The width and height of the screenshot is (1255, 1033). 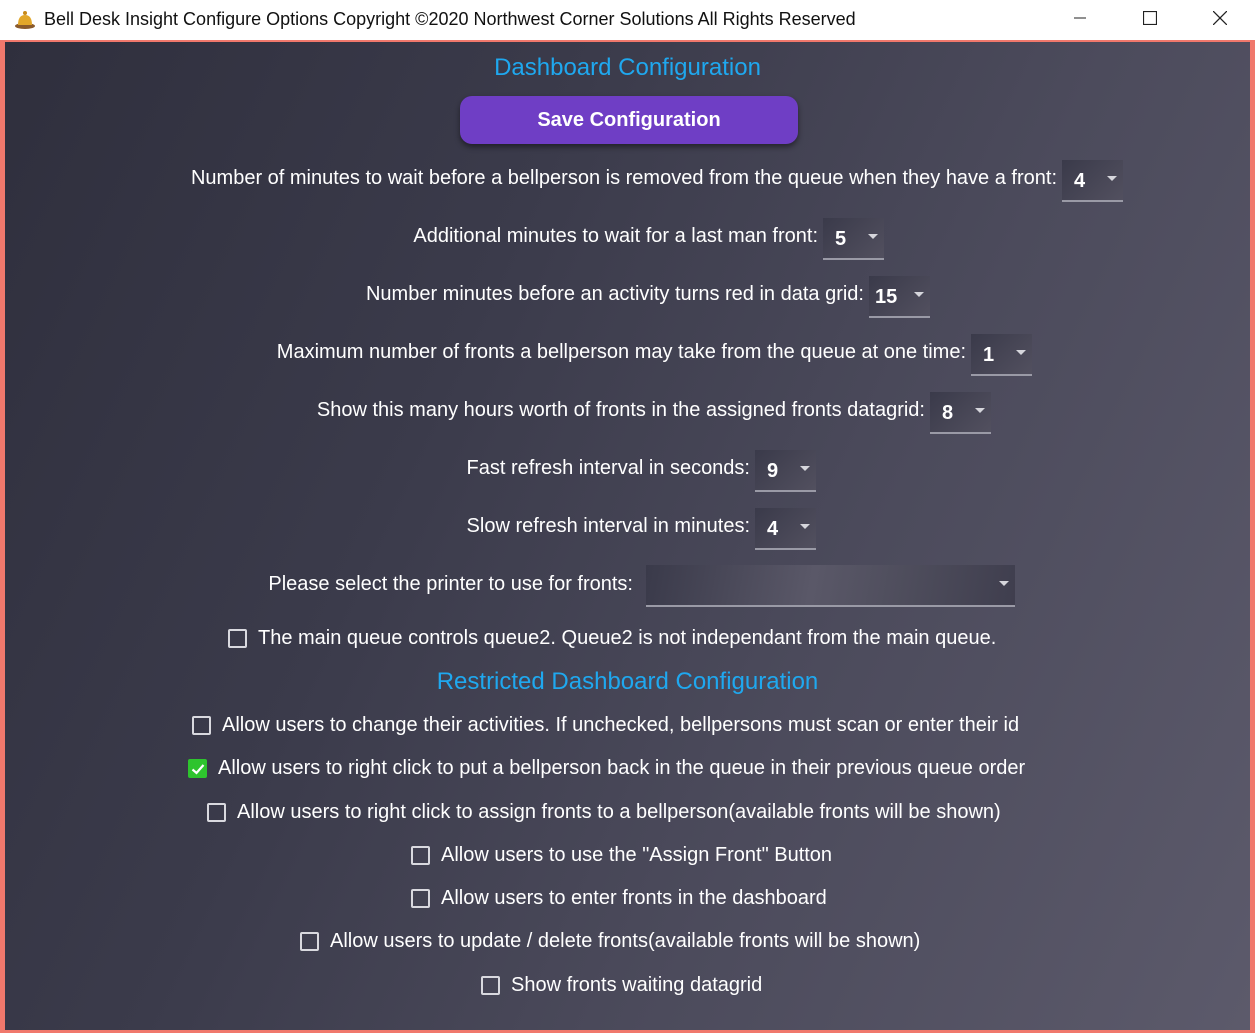 I want to click on fast-refresh-label: Fast refresh interval in seconds:, so click(x=608, y=468).